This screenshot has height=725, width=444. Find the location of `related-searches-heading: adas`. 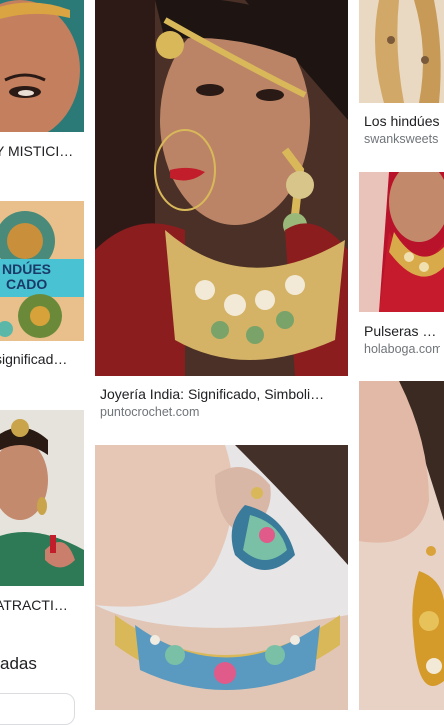

related-searches-heading: adas is located at coordinates (18, 663).